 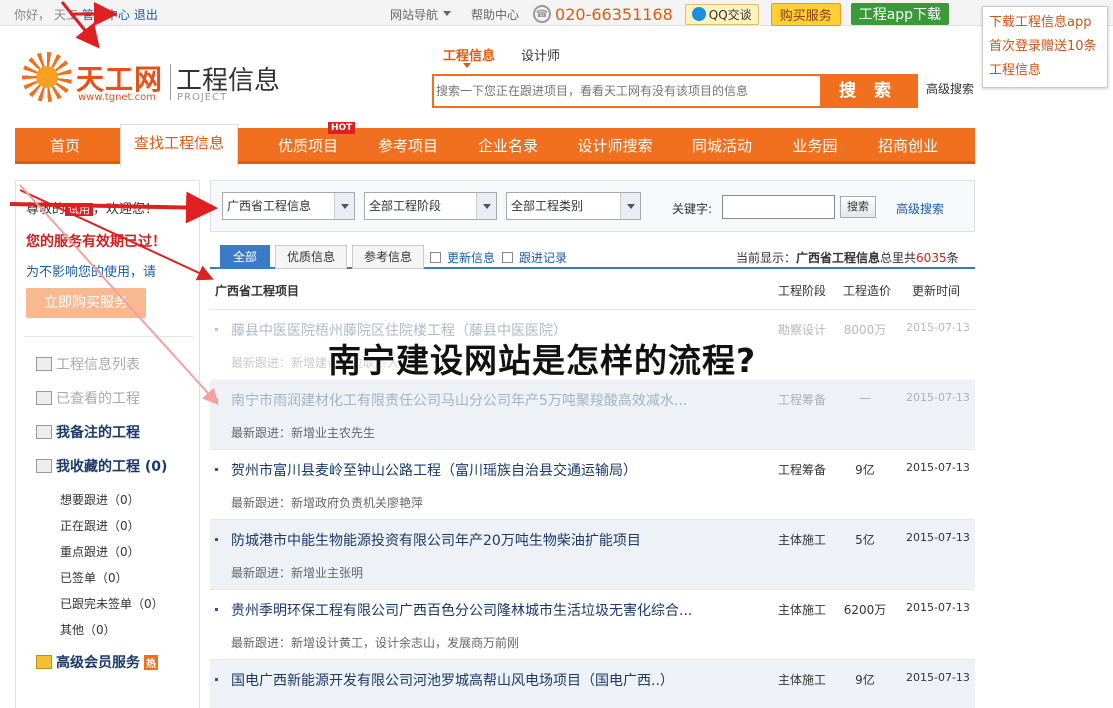 I want to click on sidebar-item-label: 已查看的工程, so click(x=98, y=399).